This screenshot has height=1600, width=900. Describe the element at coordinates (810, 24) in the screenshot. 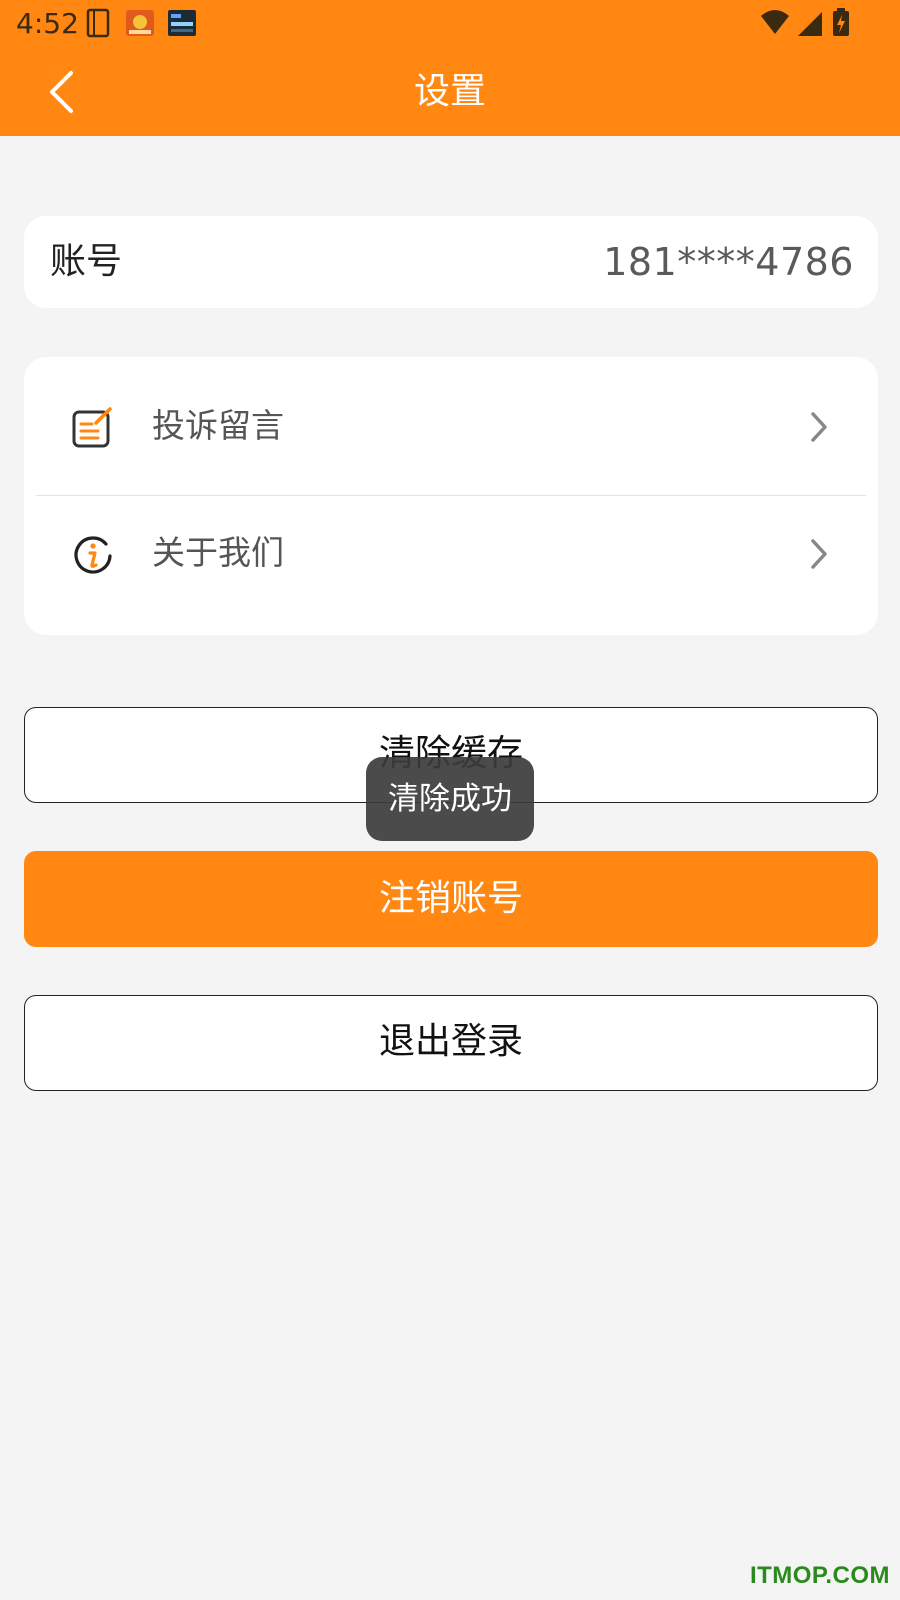

I see `cell-signal-icon` at that location.